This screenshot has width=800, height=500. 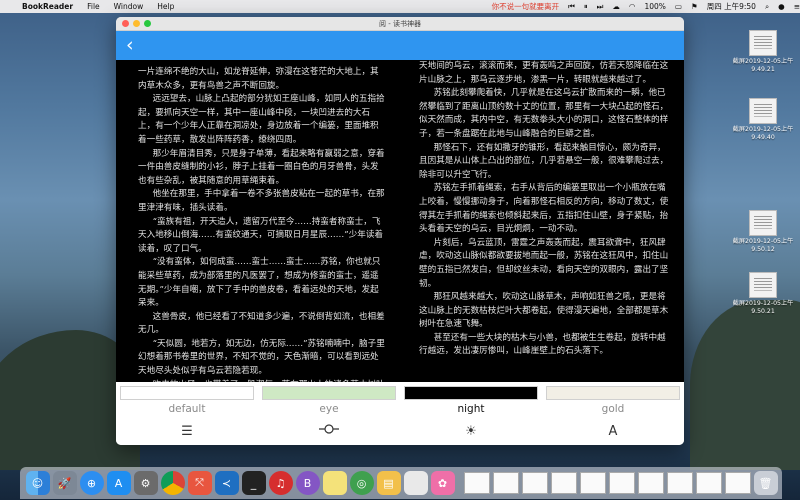 I want to click on photos-icon, so click(x=415, y=483).